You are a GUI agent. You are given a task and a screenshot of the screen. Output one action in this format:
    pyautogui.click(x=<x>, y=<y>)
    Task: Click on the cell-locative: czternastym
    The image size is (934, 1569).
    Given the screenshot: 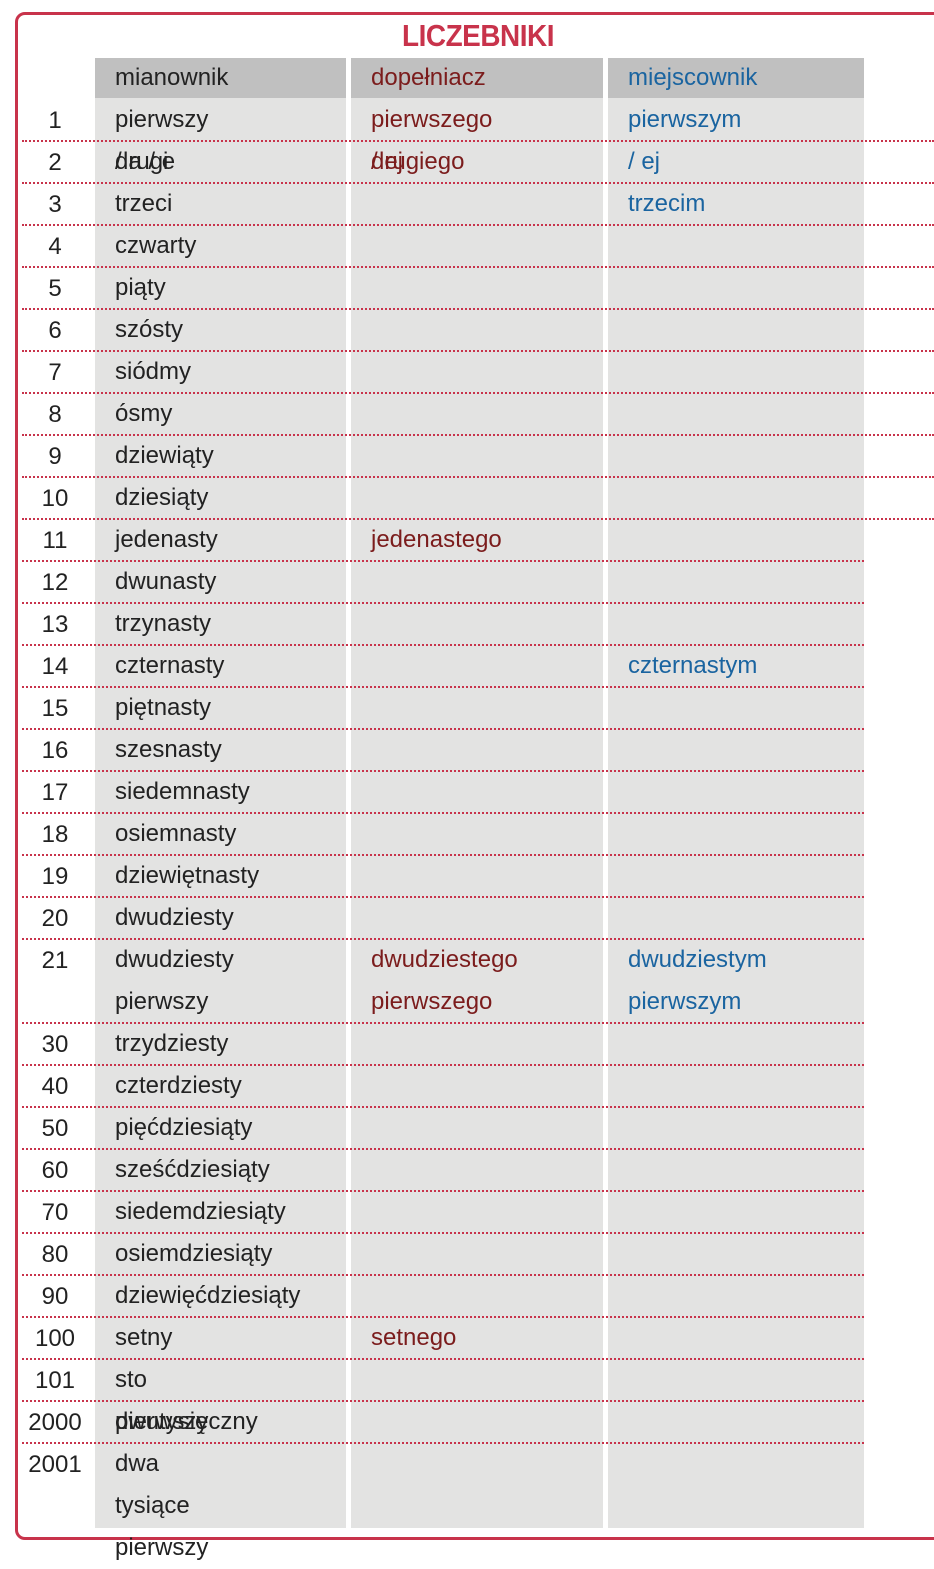 What is the action you would take?
    pyautogui.click(x=692, y=666)
    